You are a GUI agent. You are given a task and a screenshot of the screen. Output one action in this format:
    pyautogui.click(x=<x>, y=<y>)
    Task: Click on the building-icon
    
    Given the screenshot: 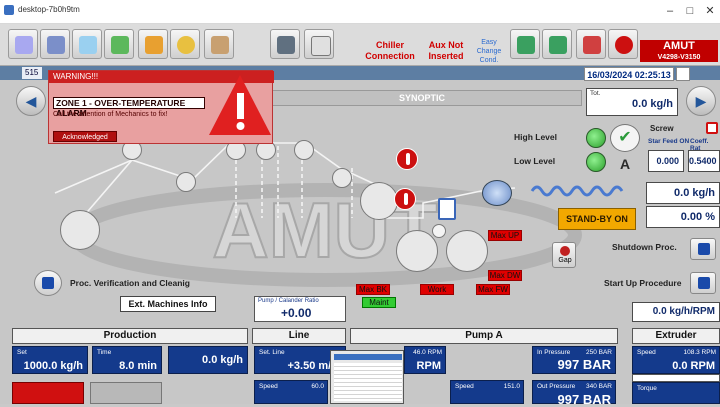 What is the action you would take?
    pyautogui.click(x=526, y=45)
    